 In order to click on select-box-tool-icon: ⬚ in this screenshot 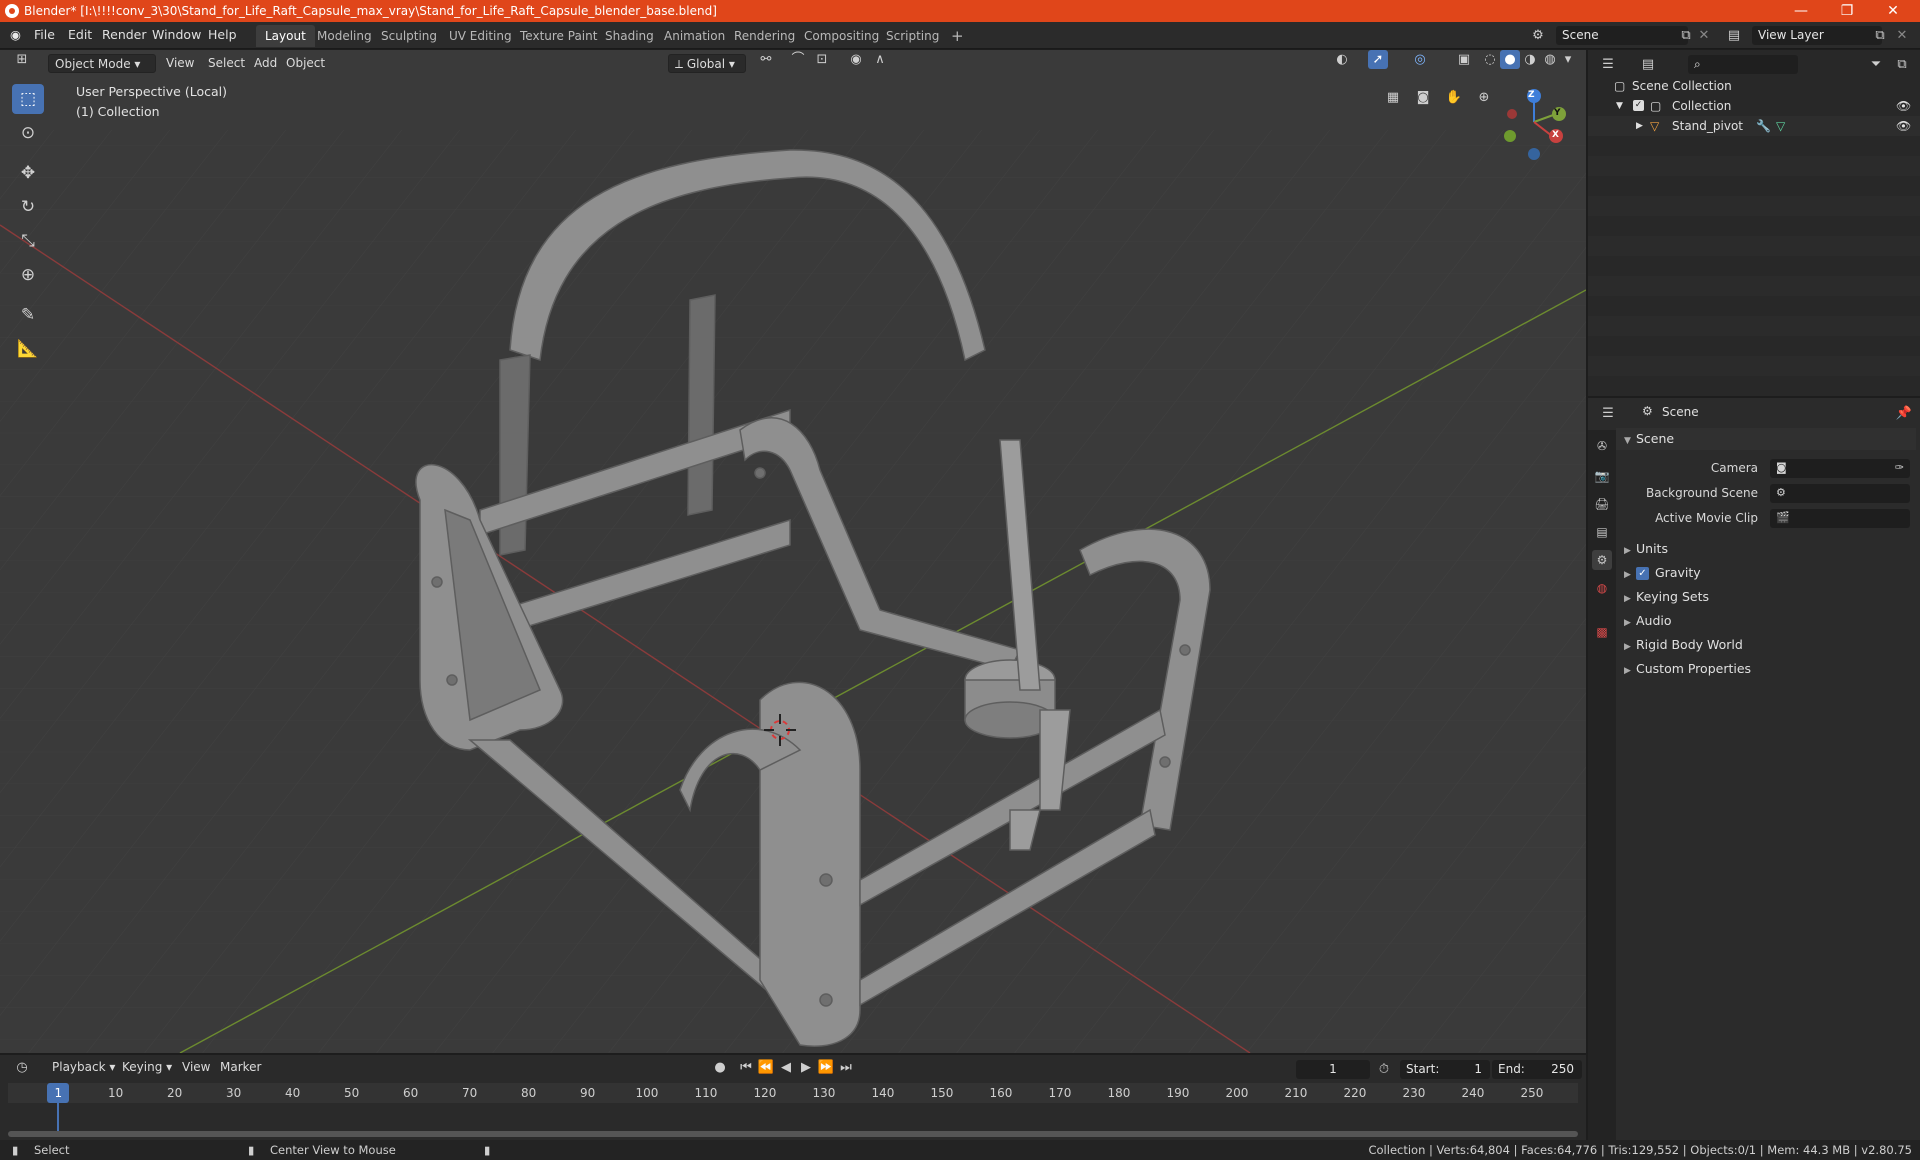, I will do `click(28, 99)`.